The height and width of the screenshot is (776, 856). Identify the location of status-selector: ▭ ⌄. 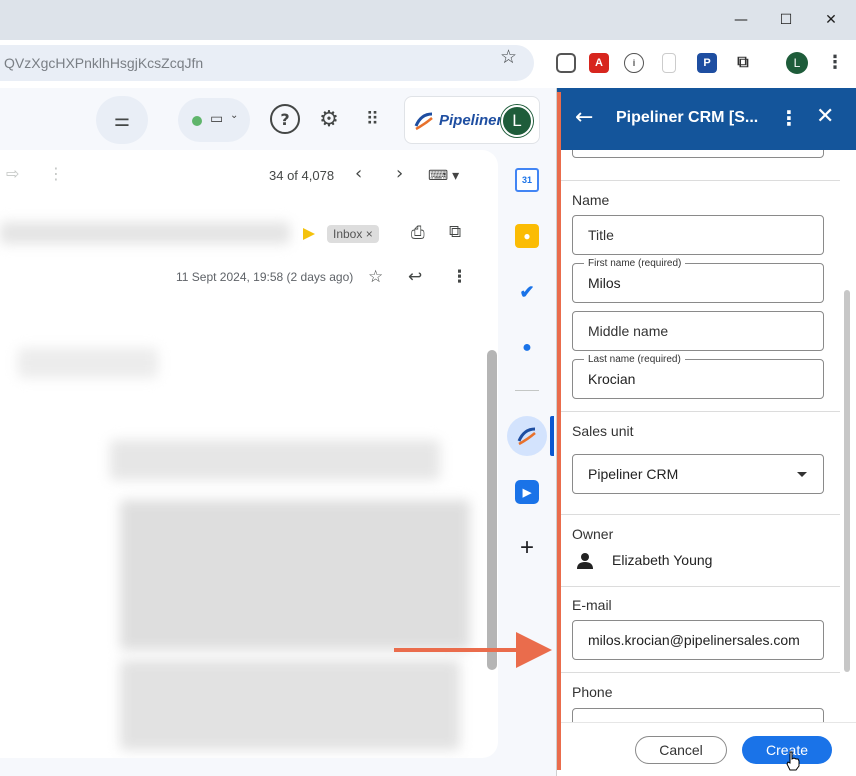
(214, 120).